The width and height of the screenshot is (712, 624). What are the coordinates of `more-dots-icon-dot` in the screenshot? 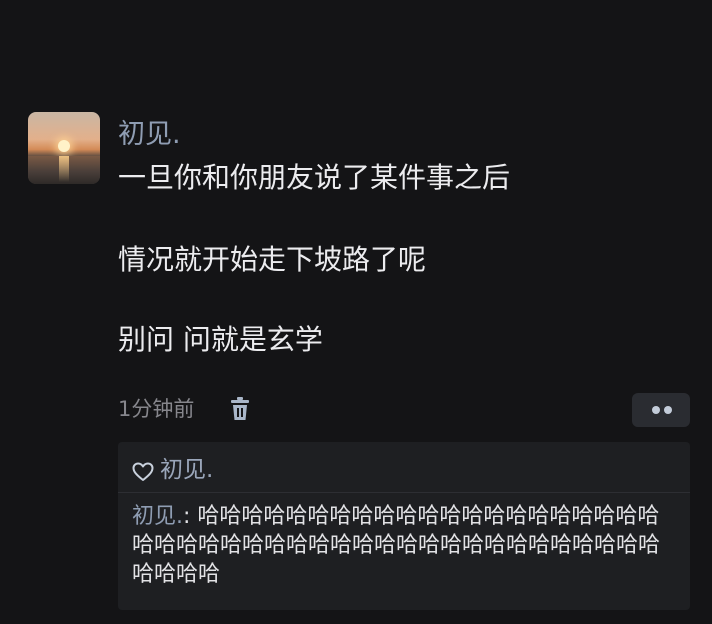 It's located at (668, 410).